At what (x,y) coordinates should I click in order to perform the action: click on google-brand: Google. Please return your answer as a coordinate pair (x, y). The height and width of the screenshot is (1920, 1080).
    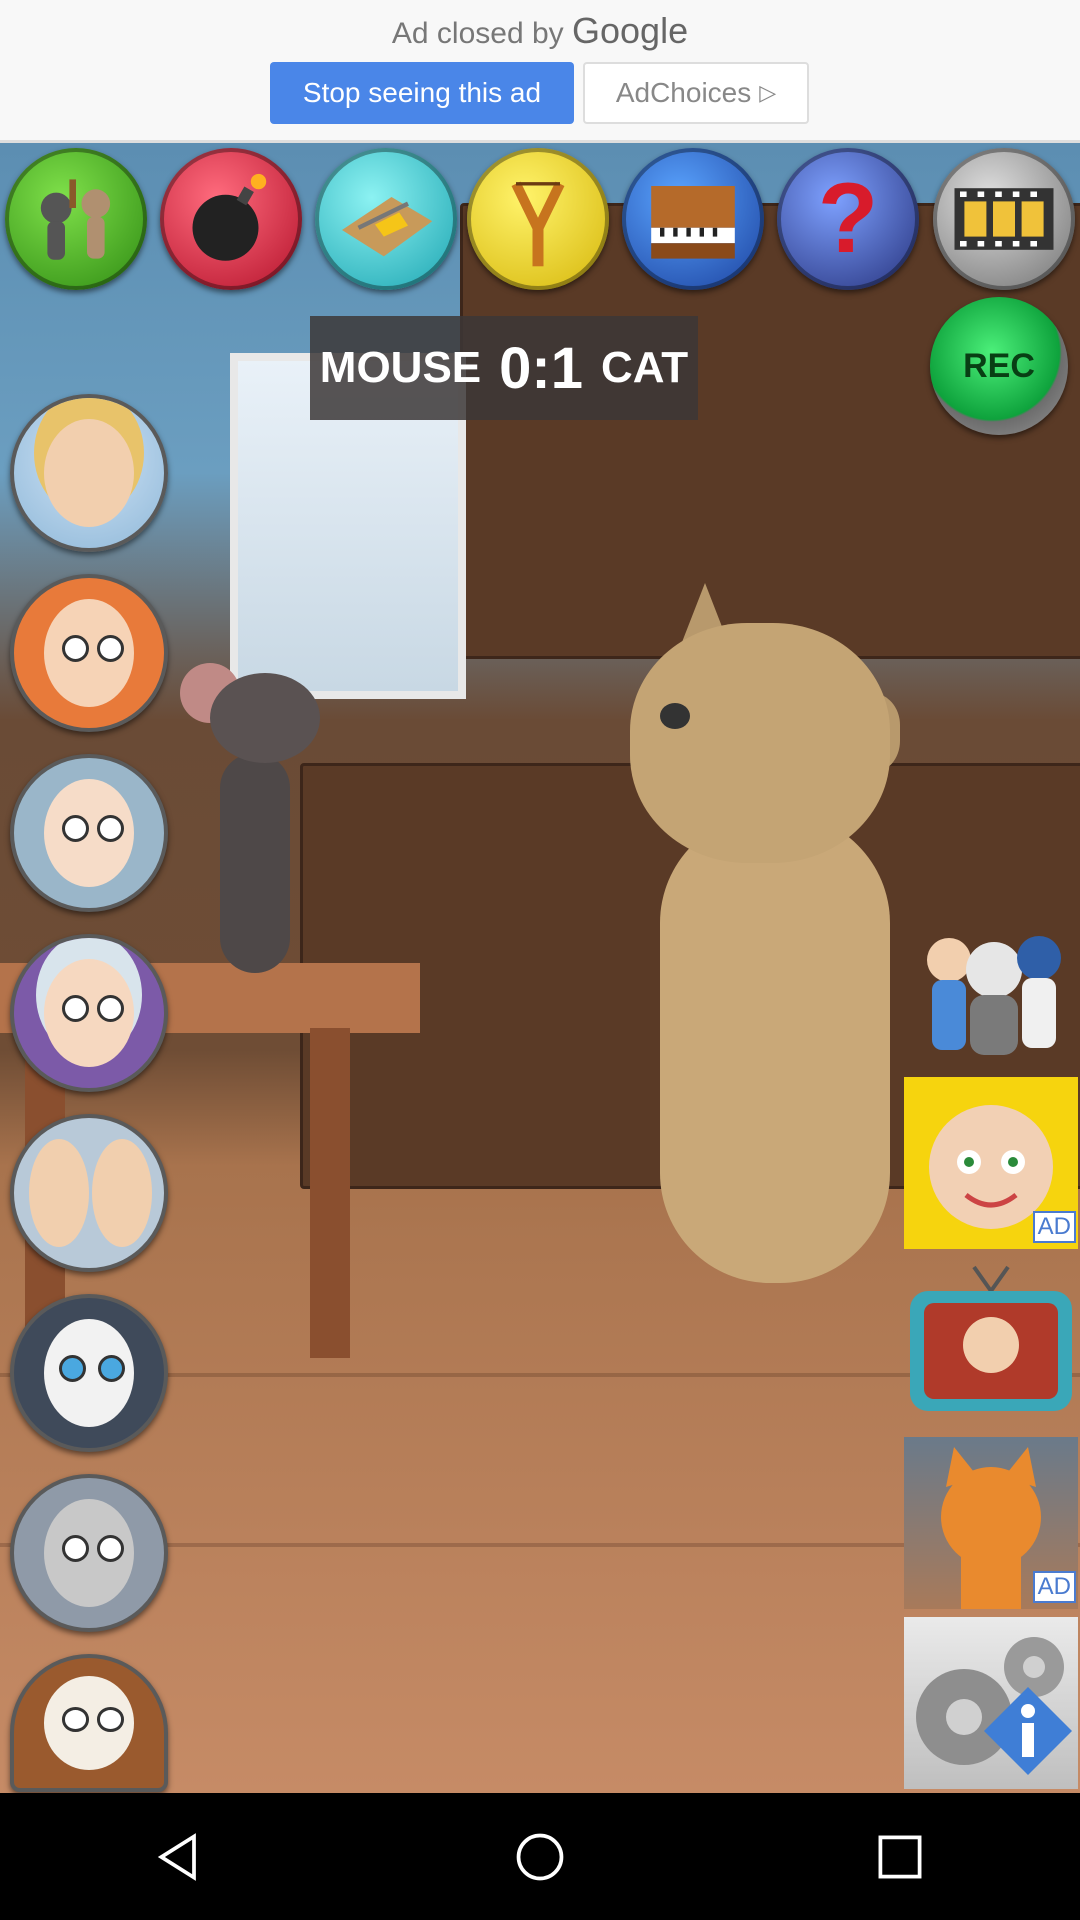
    Looking at the image, I should click on (630, 30).